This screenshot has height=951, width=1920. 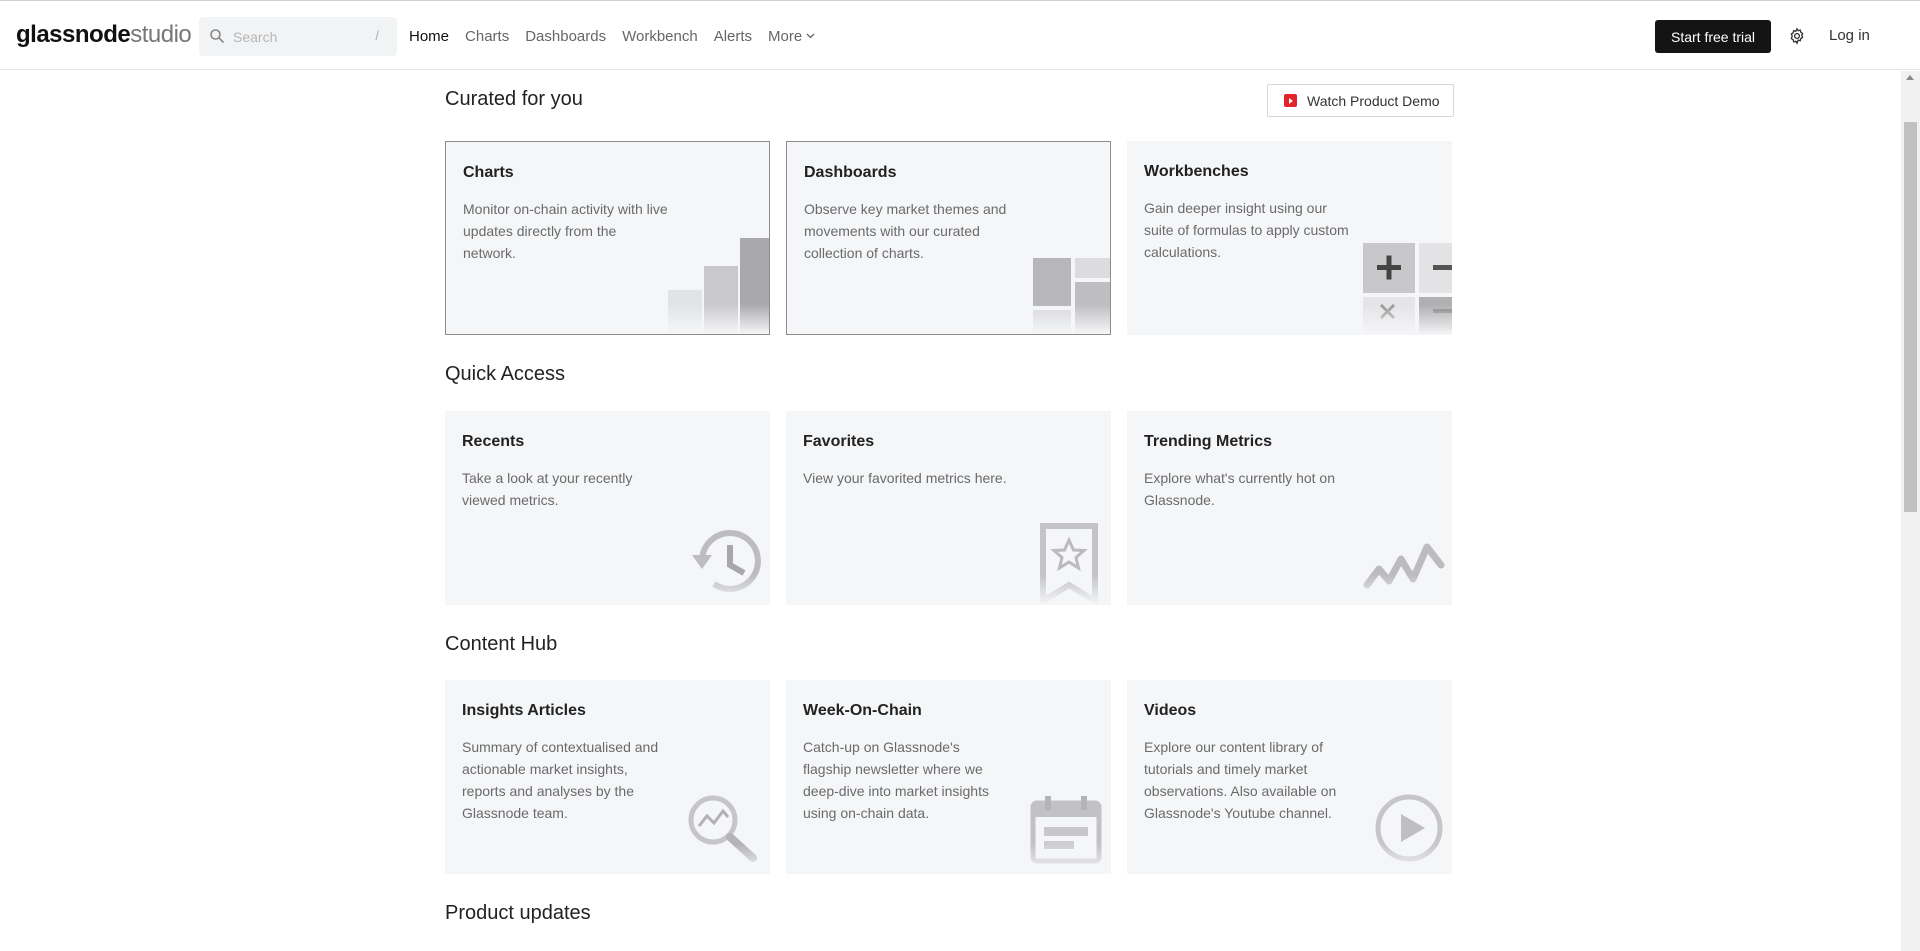 I want to click on card-title: Charts, so click(x=488, y=172).